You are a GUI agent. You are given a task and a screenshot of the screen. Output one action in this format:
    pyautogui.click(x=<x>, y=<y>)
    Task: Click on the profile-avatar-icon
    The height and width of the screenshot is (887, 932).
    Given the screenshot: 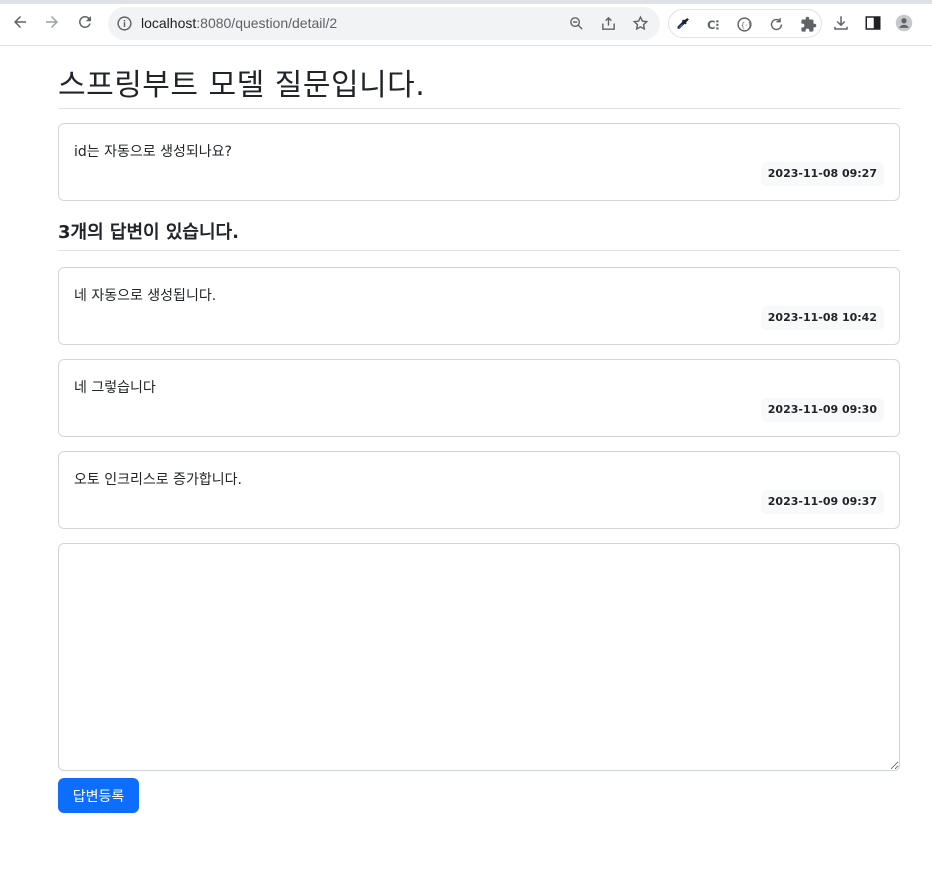 What is the action you would take?
    pyautogui.click(x=904, y=23)
    